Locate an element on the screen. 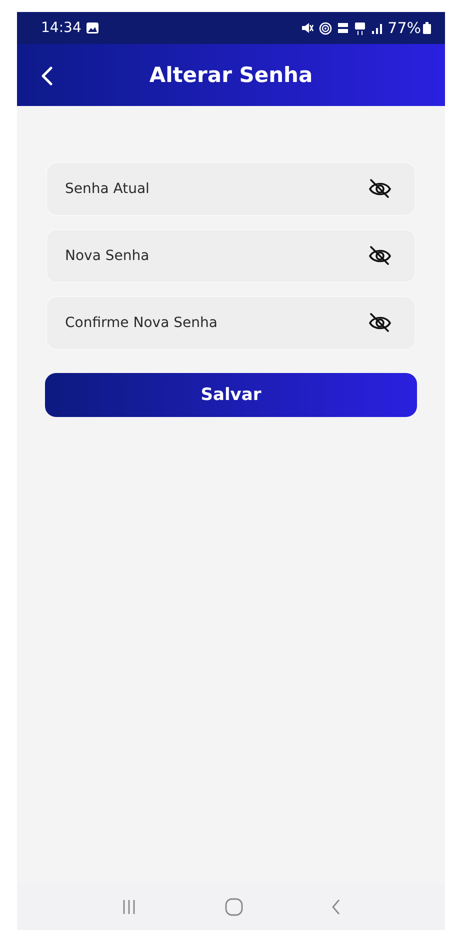 The image size is (449, 937). hotspot-icon is located at coordinates (325, 28).